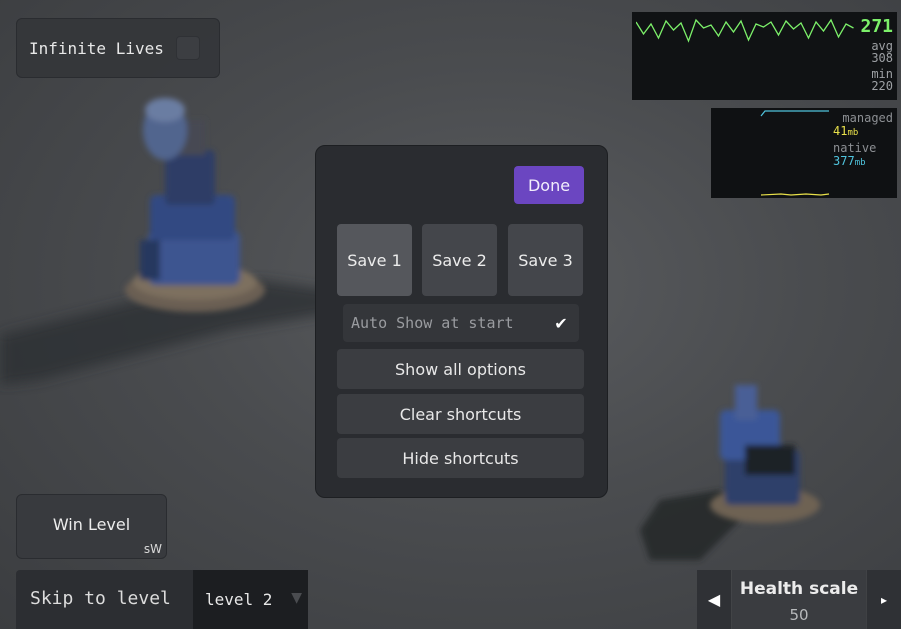 This screenshot has width=901, height=629. Describe the element at coordinates (884, 599) in the screenshot. I see `increment-arrow-icon: ▸` at that location.